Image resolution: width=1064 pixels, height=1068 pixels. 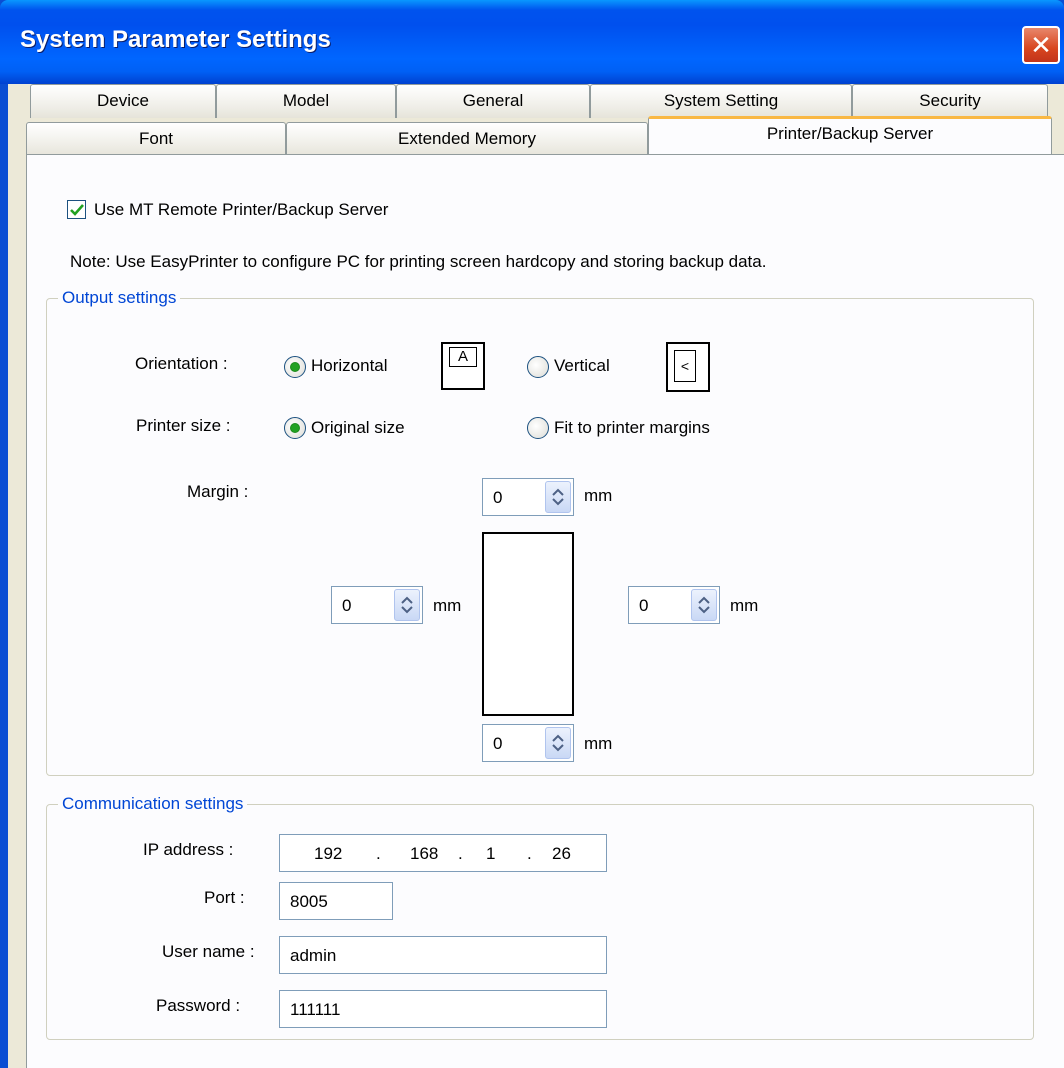 I want to click on ip-octet-1: 192, so click(x=328, y=853).